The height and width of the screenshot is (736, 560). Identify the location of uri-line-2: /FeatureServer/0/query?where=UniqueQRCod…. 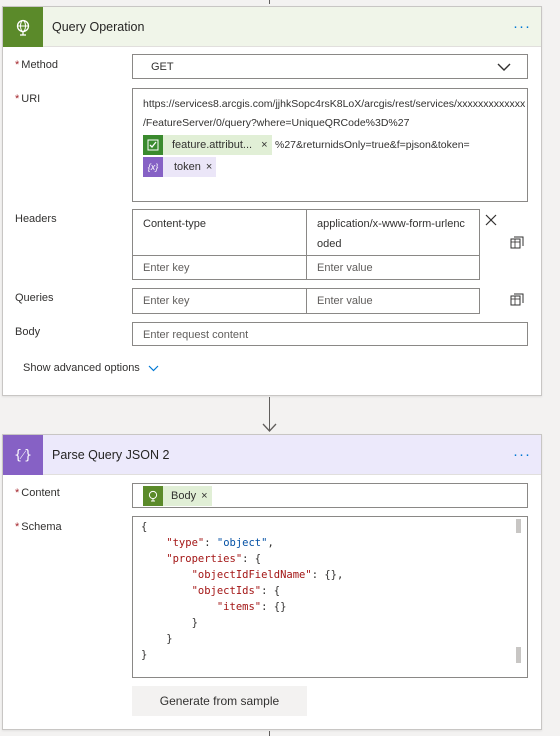
(276, 123).